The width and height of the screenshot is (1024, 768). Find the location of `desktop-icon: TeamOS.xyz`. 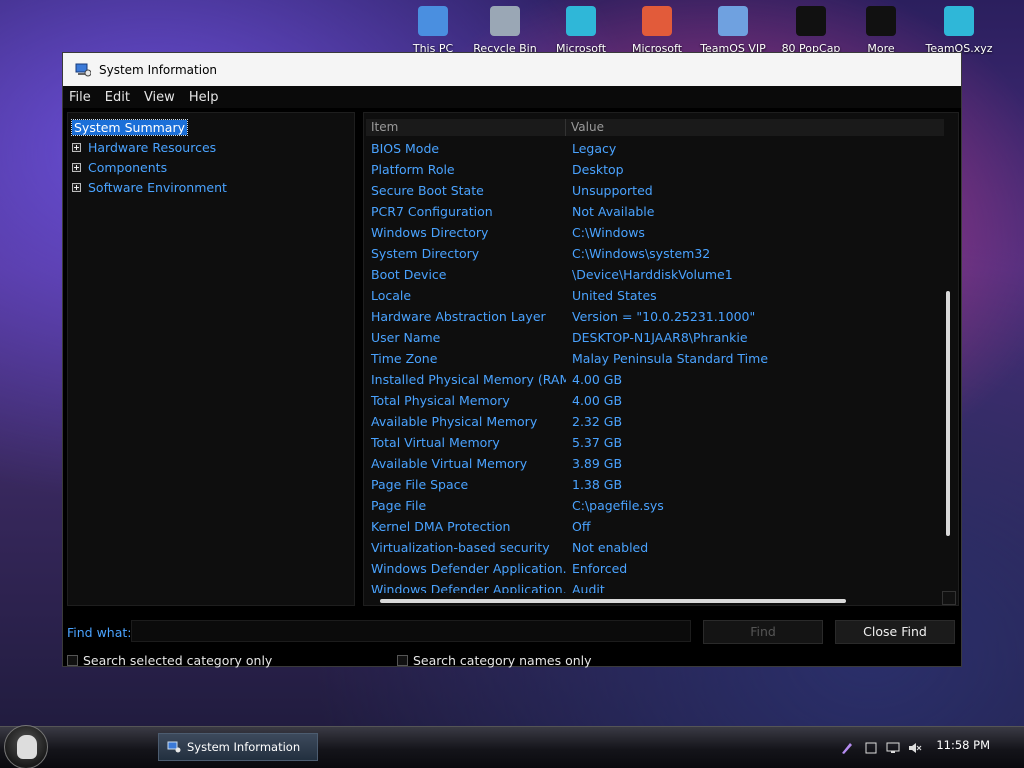

desktop-icon: TeamOS.xyz is located at coordinates (959, 30).